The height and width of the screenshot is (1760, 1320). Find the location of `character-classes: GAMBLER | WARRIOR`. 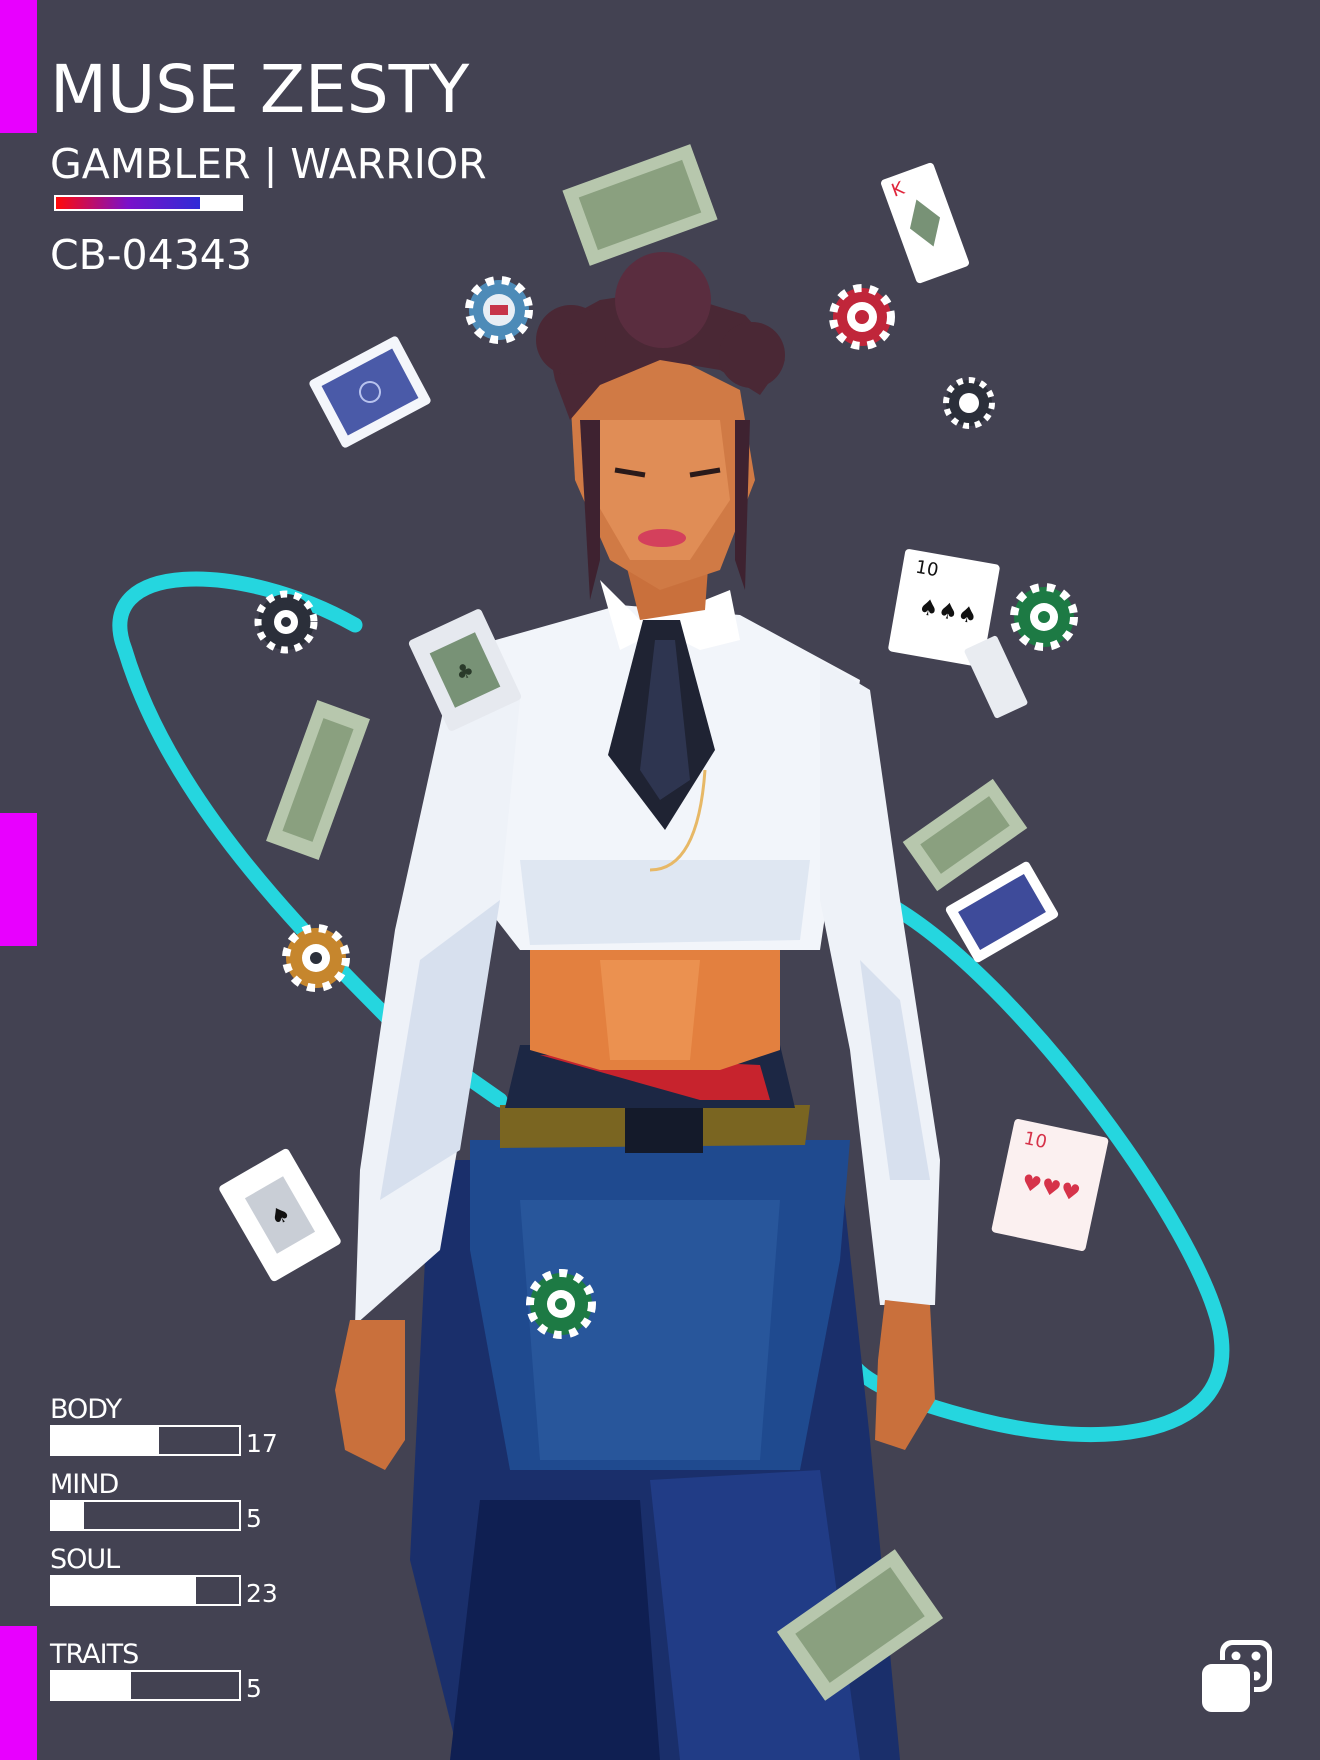

character-classes: GAMBLER | WARRIOR is located at coordinates (268, 164).